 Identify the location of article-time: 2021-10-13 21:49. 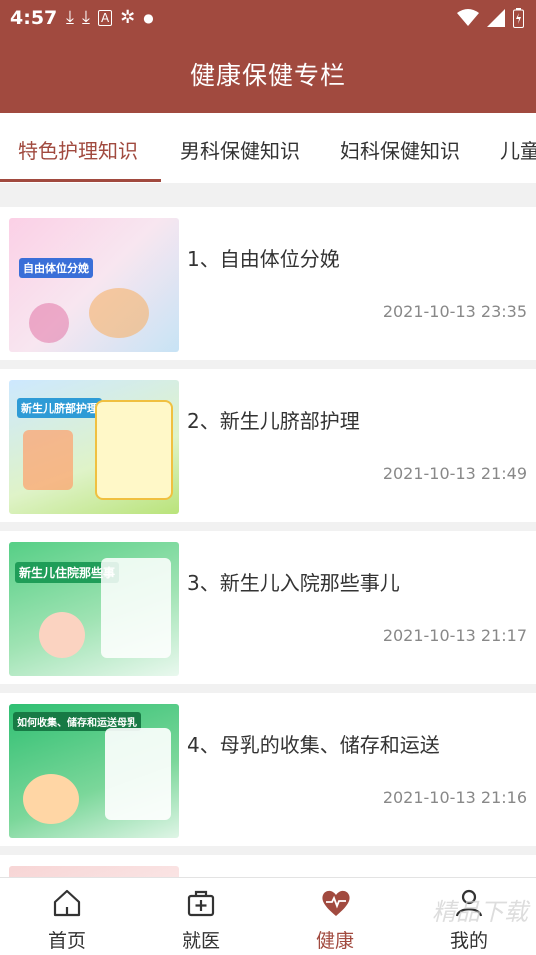
(454, 473).